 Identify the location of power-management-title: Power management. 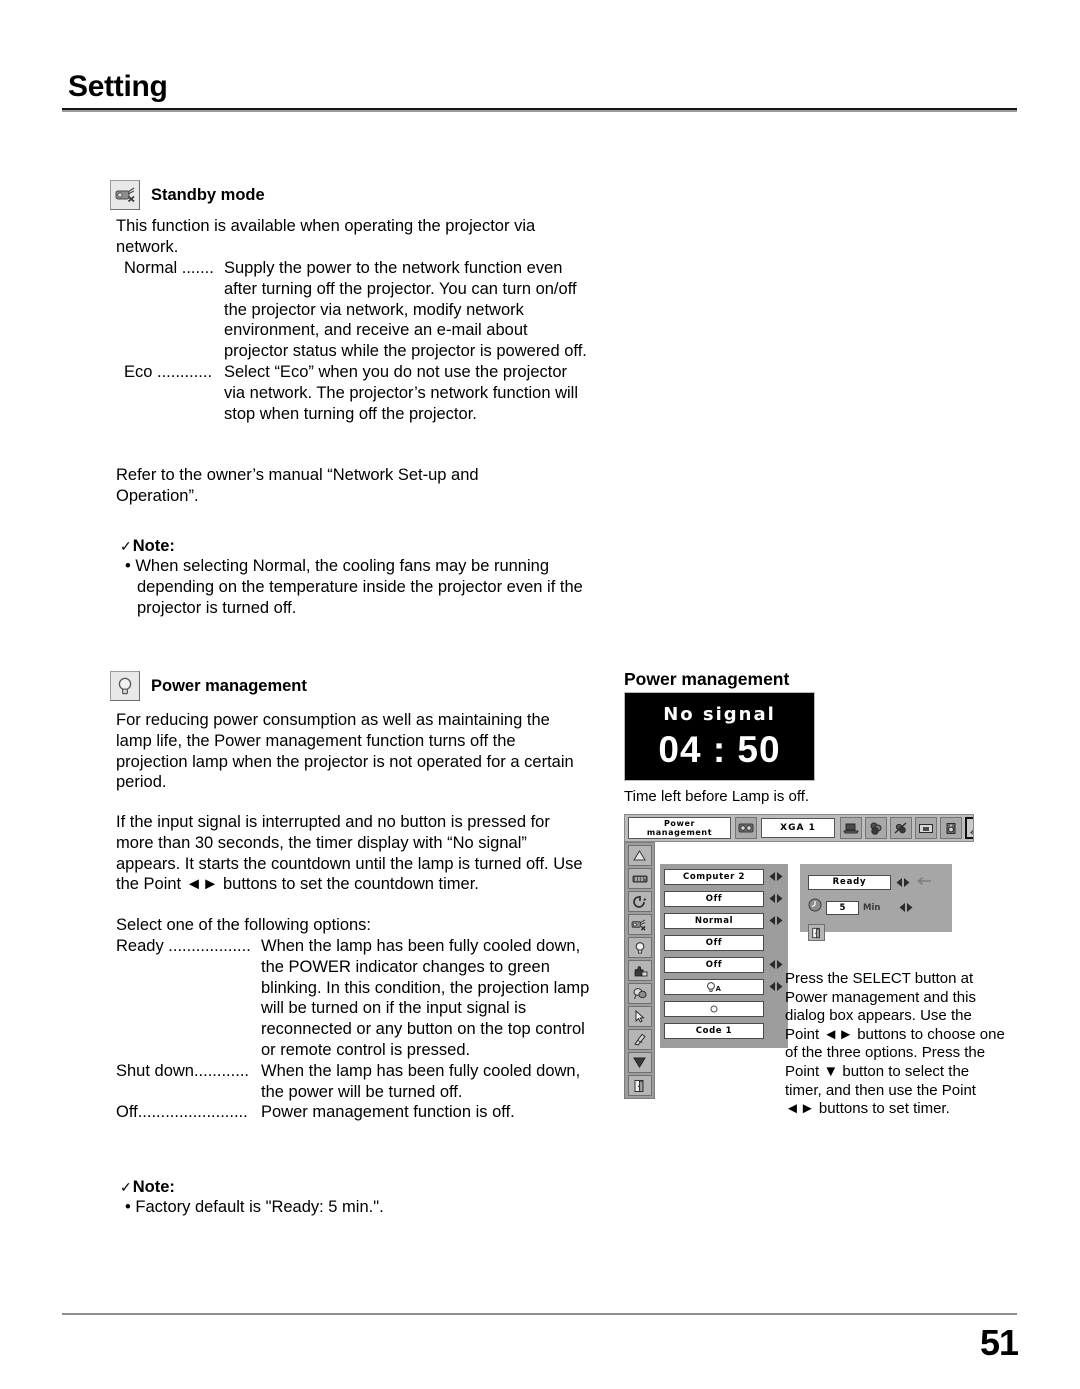
(229, 685).